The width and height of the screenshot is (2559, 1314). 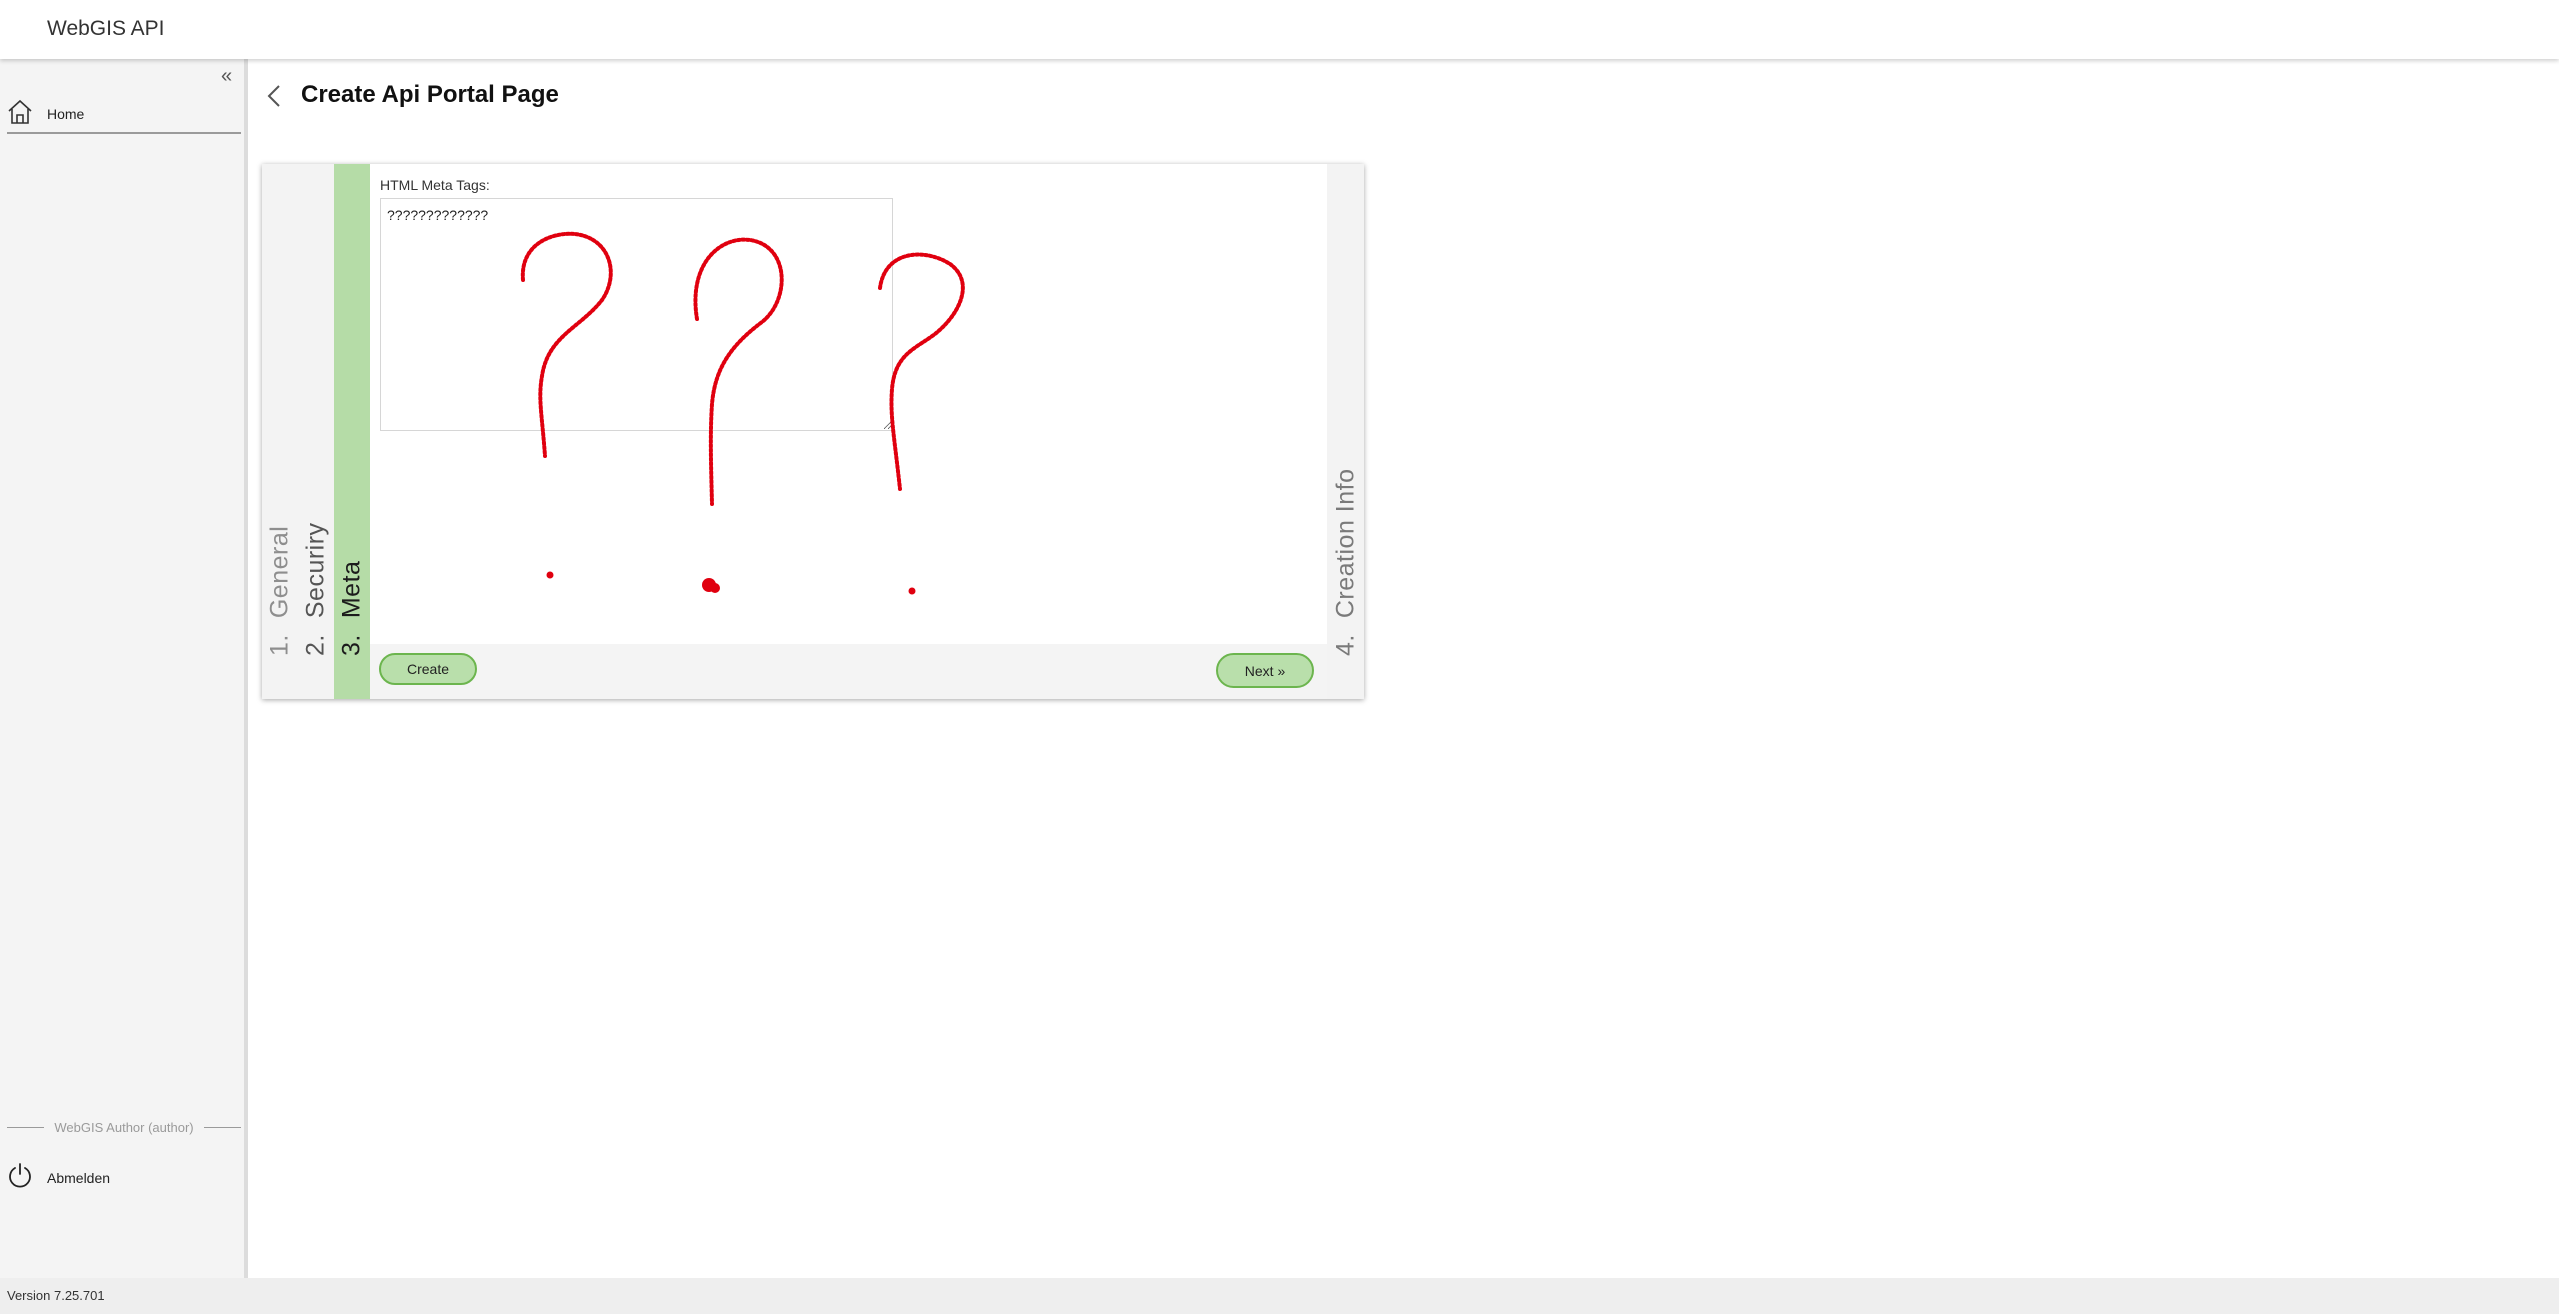 I want to click on step-tab-security: 2.Securiry, so click(x=316, y=431).